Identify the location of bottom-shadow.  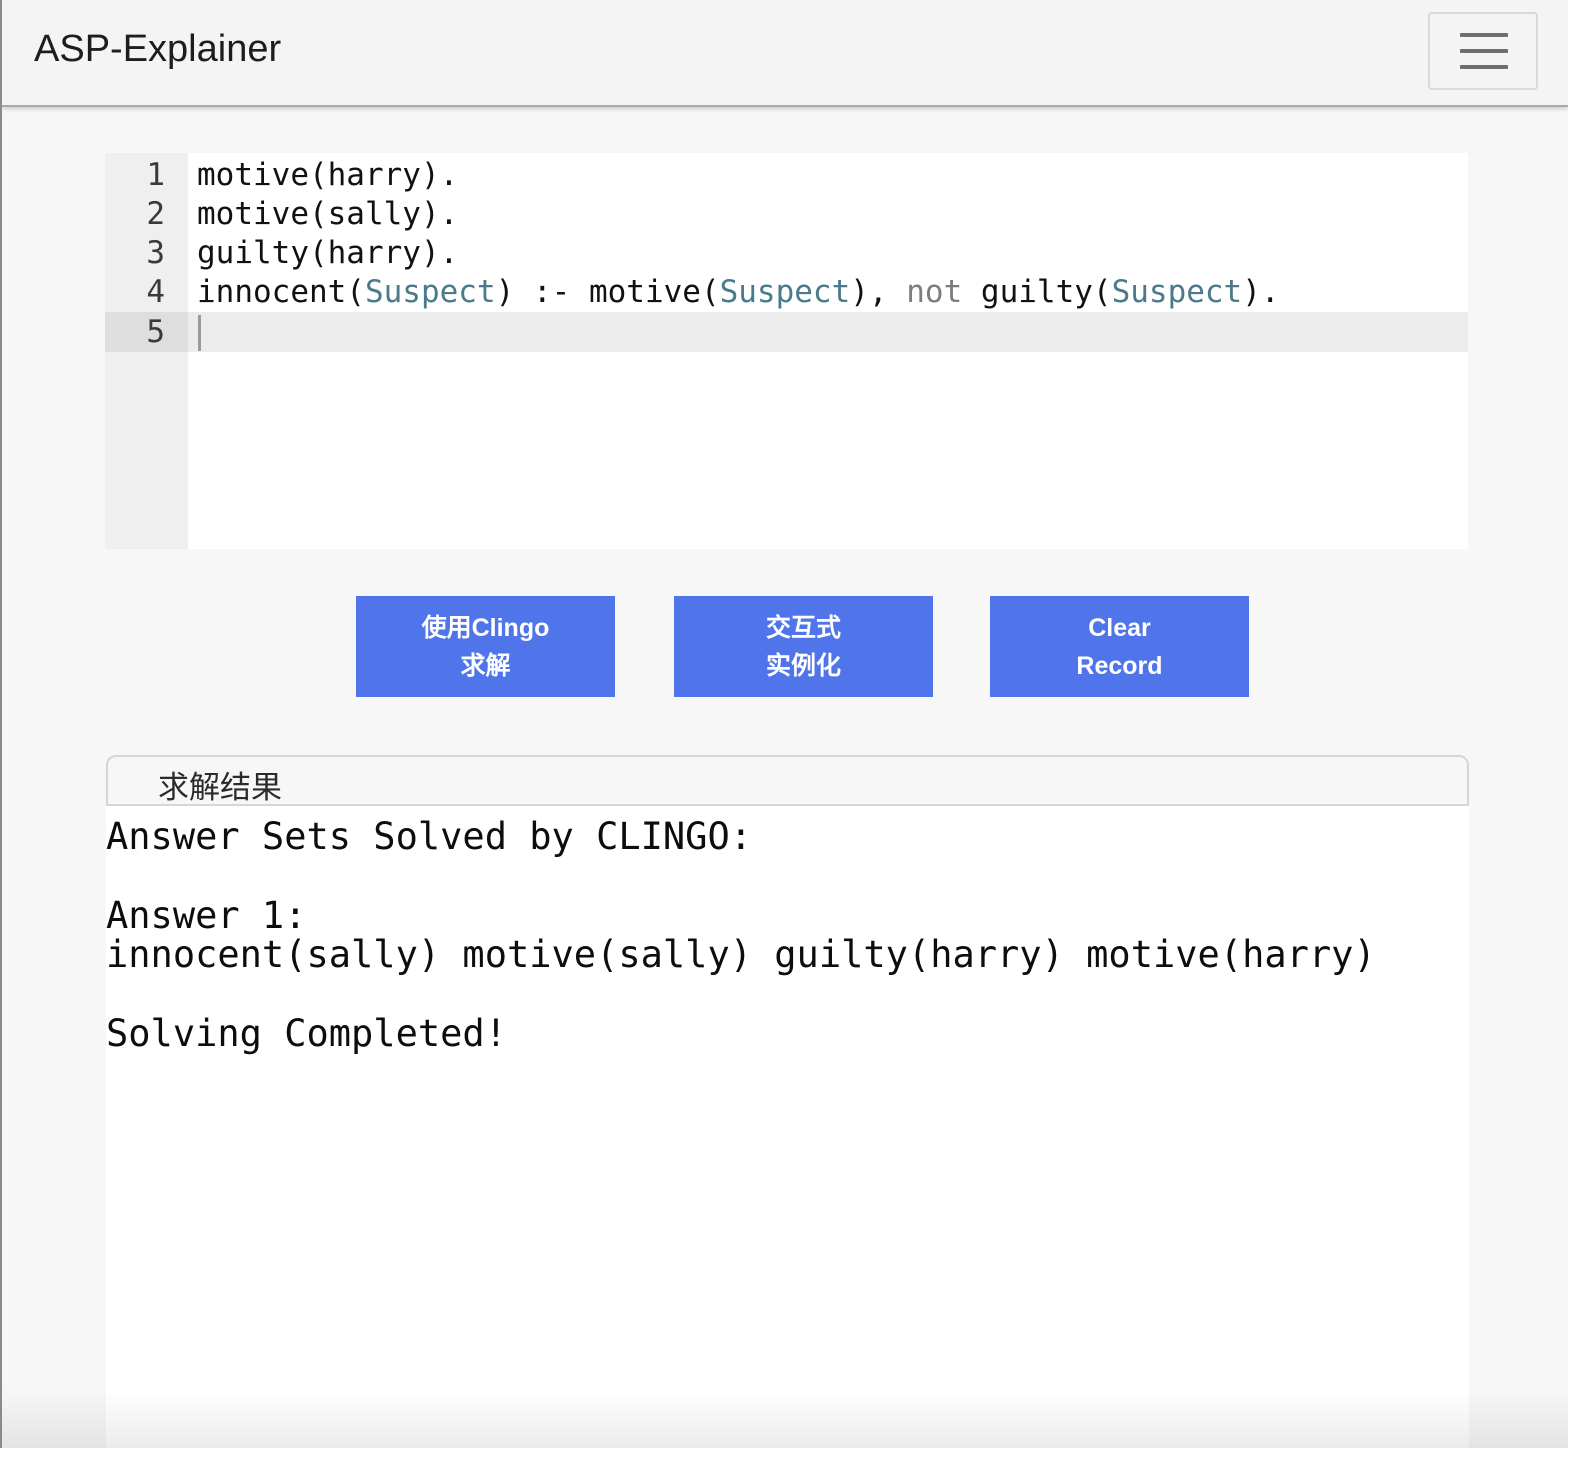
(785, 1419).